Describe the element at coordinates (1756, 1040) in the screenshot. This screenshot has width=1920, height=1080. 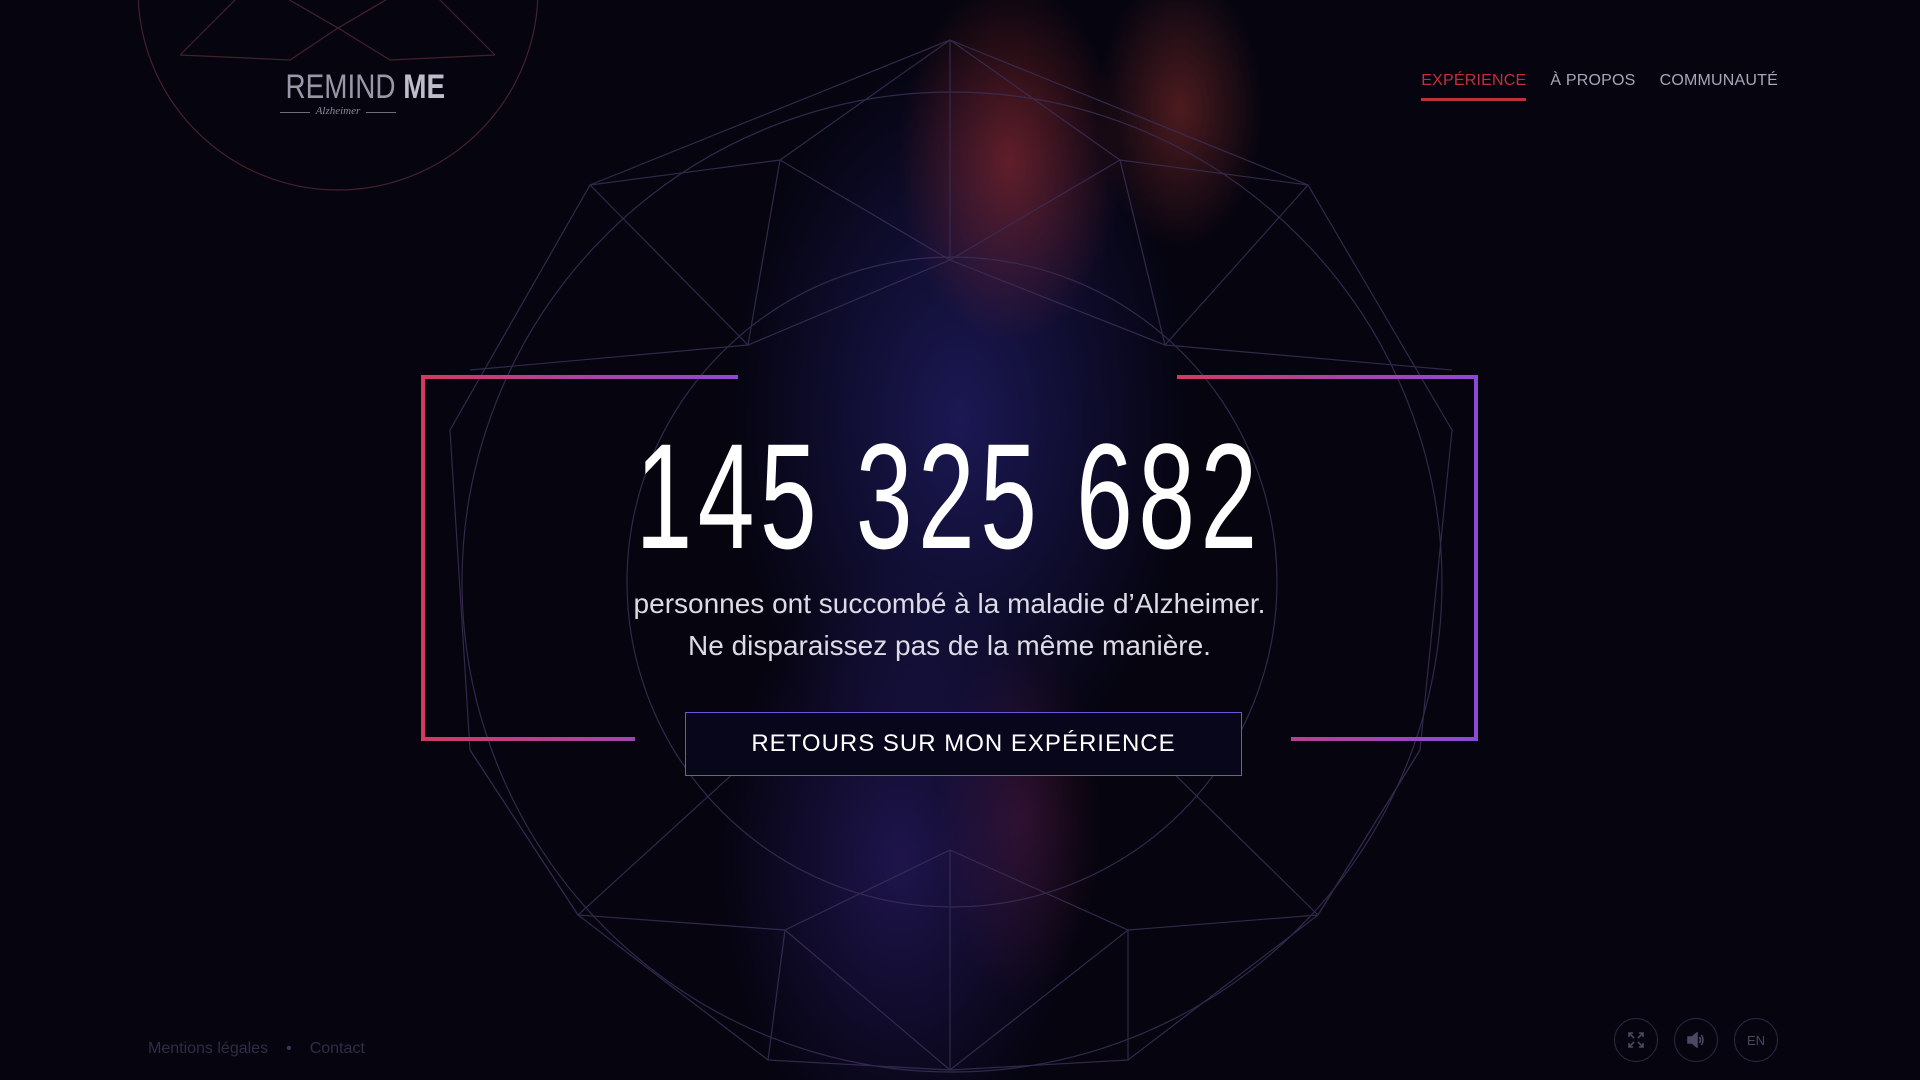
I see `language-button: EN` at that location.